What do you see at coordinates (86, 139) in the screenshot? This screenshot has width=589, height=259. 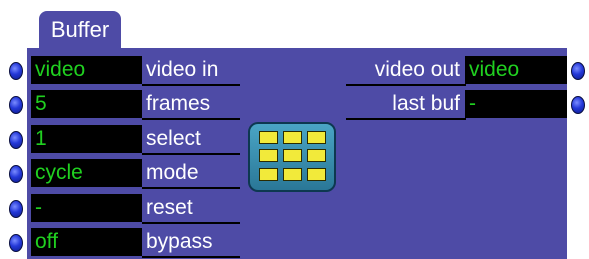 I see `input-value-select: 1` at bounding box center [86, 139].